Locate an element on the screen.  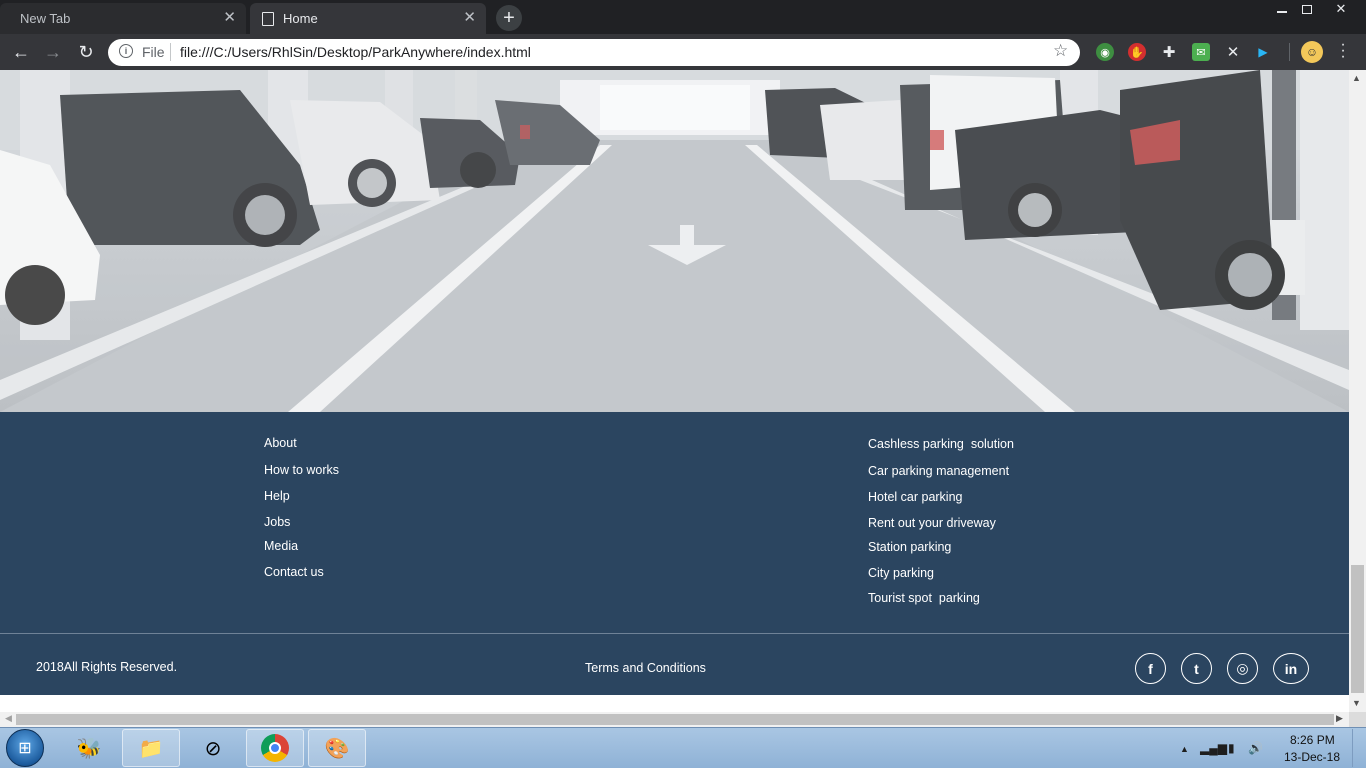
new-tab-button: + is located at coordinates (509, 18).